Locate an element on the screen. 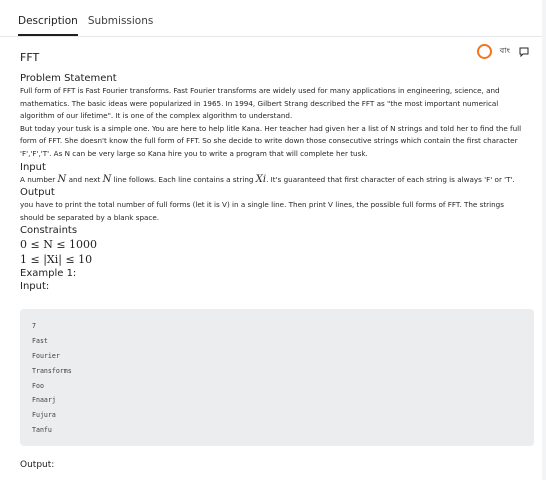 The image size is (546, 480). input-heading: Input is located at coordinates (33, 167).